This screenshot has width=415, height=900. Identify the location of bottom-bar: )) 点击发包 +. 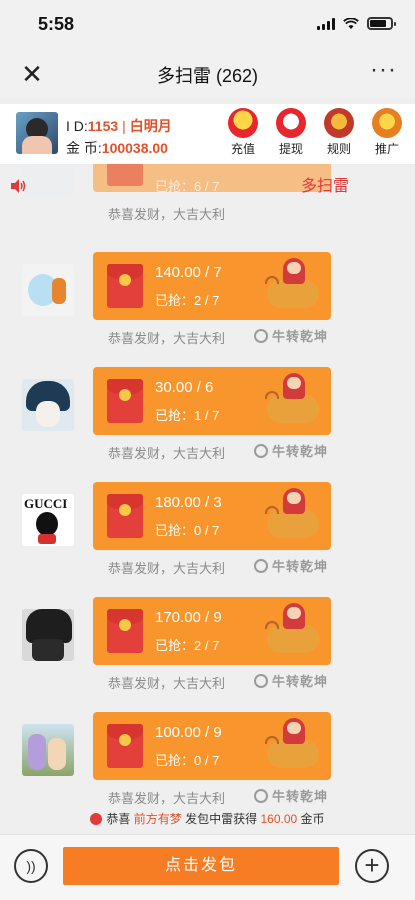
(207, 867).